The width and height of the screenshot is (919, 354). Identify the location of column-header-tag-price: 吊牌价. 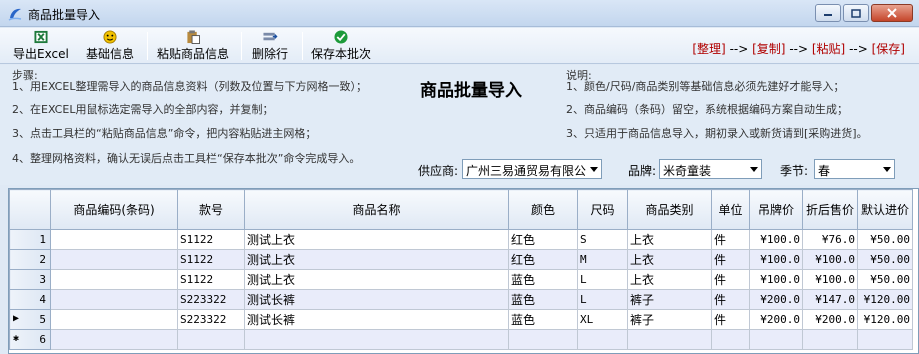
(776, 209).